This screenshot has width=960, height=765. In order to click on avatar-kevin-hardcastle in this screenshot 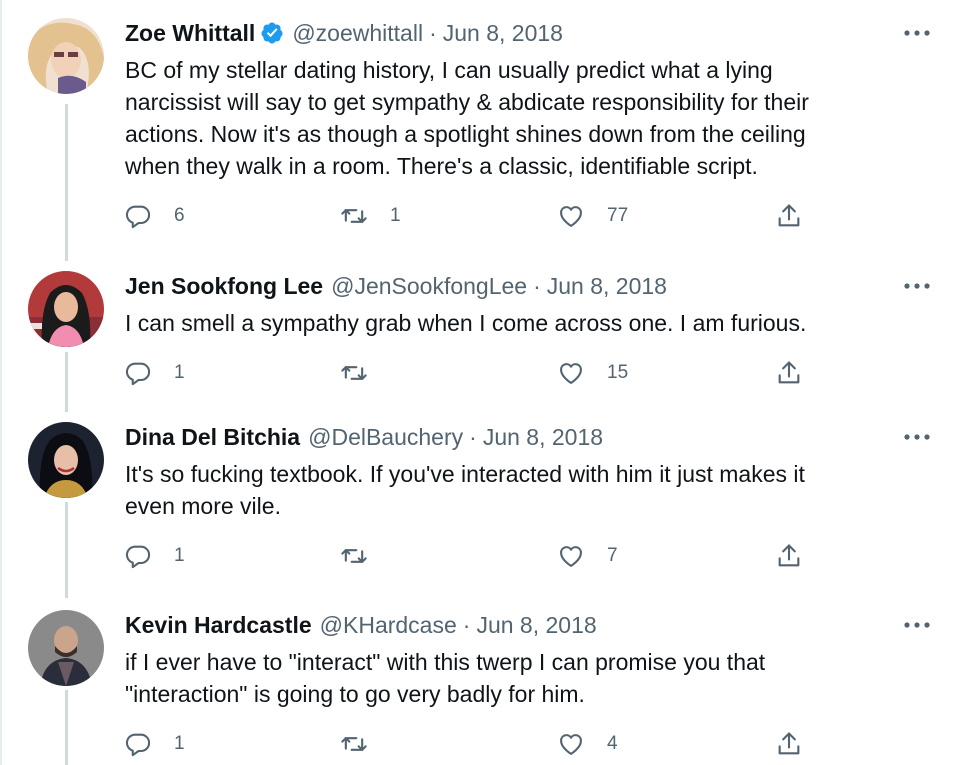, I will do `click(66, 648)`.